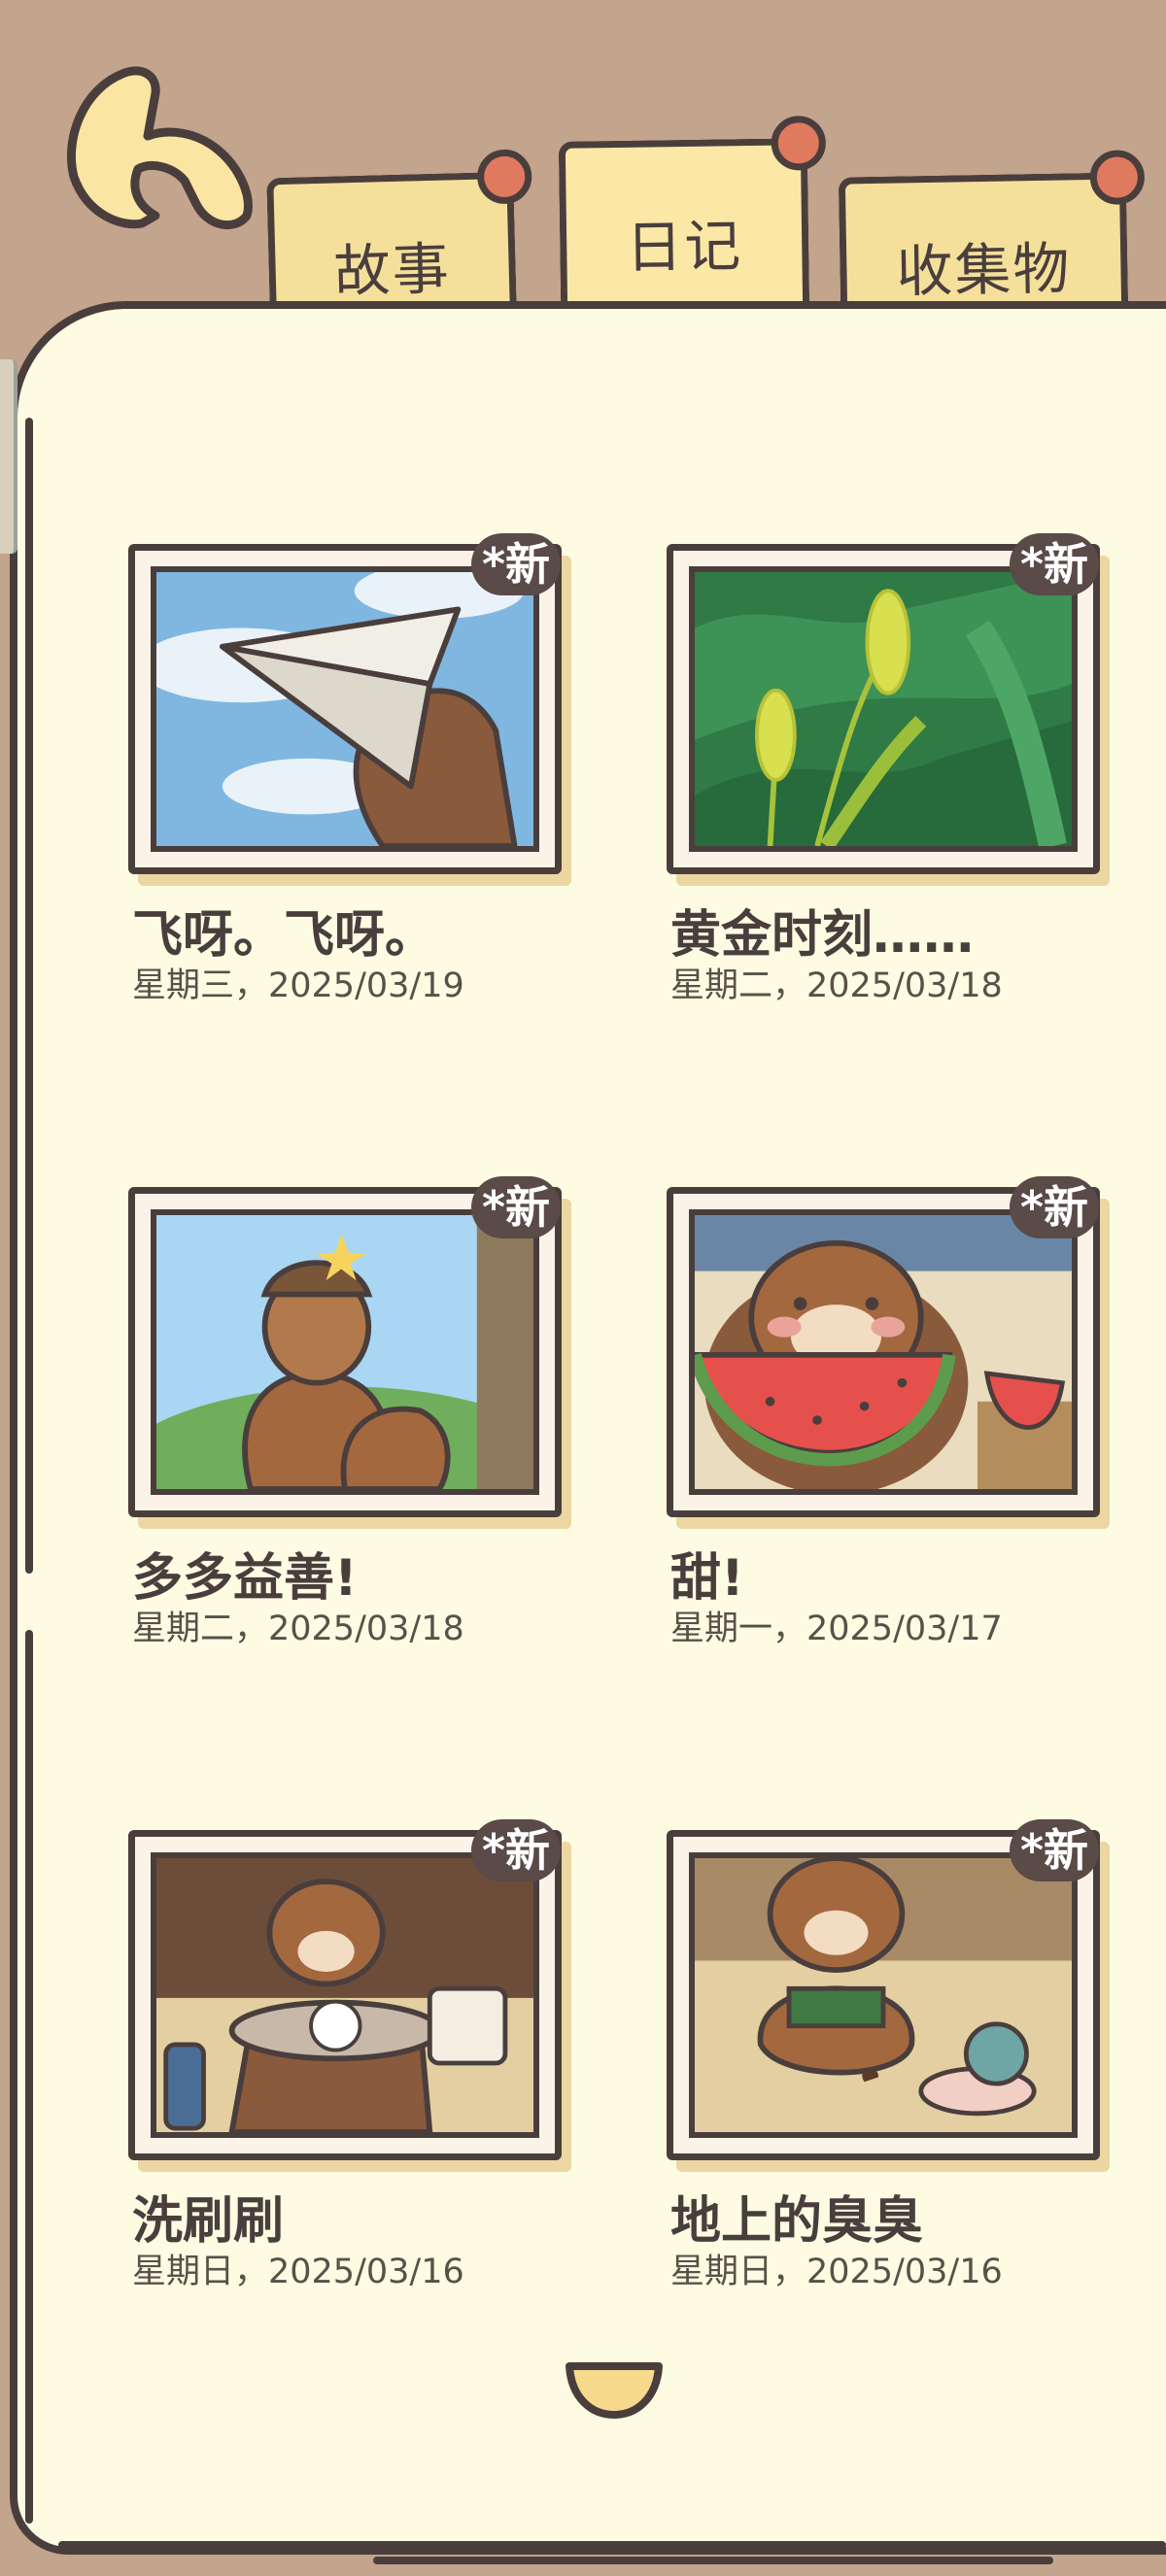 Image resolution: width=1166 pixels, height=2576 pixels. I want to click on entry-image-paper-plane, so click(345, 709).